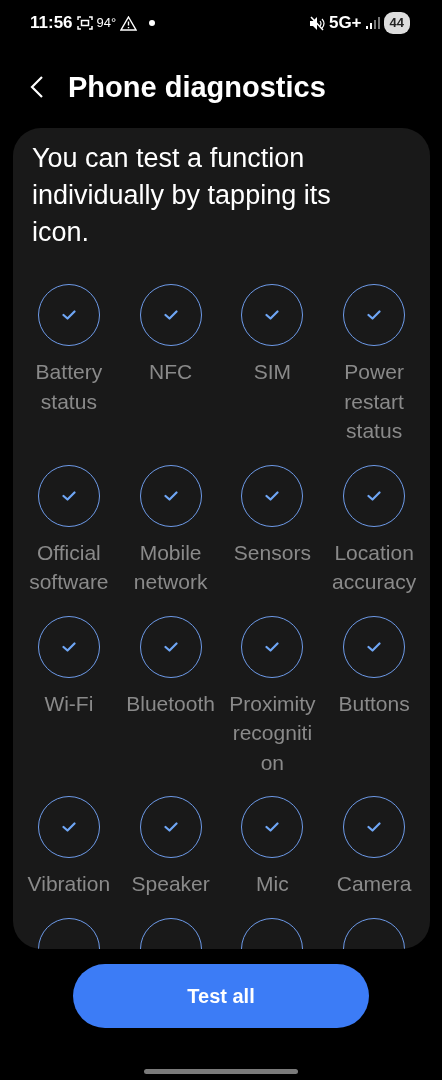  Describe the element at coordinates (181, 195) in the screenshot. I see `intro-text: You can test a function individually by tapping its icon.` at that location.